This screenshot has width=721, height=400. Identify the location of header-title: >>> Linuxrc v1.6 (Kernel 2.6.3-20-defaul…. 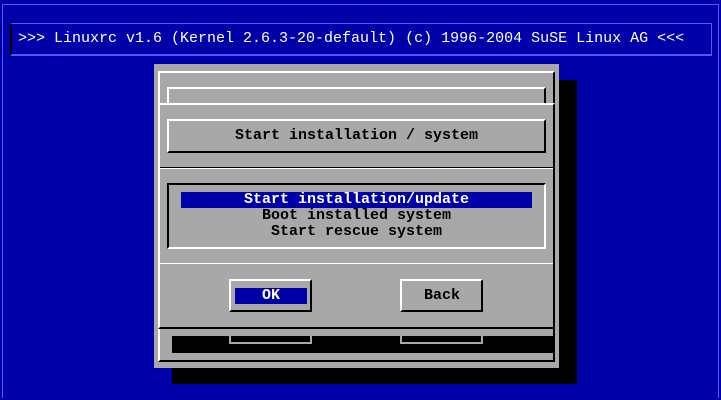
(351, 38).